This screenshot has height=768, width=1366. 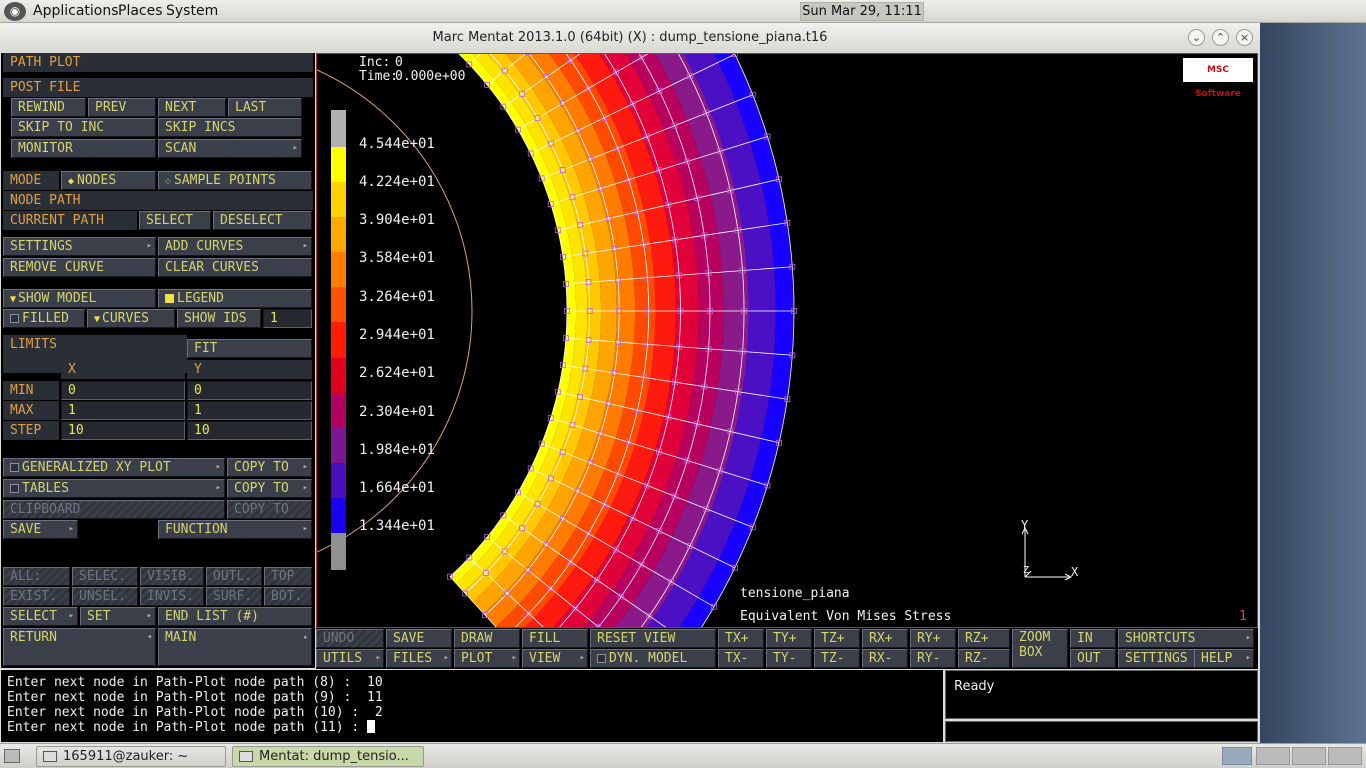 I want to click on ry-minus-button: RY-, so click(x=933, y=658).